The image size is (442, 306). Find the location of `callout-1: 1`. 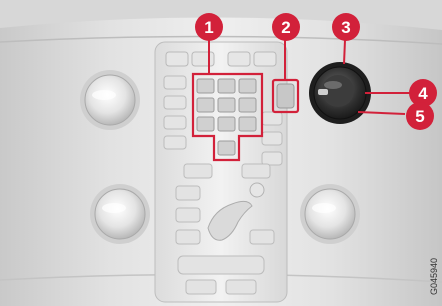

callout-1: 1 is located at coordinates (209, 27).